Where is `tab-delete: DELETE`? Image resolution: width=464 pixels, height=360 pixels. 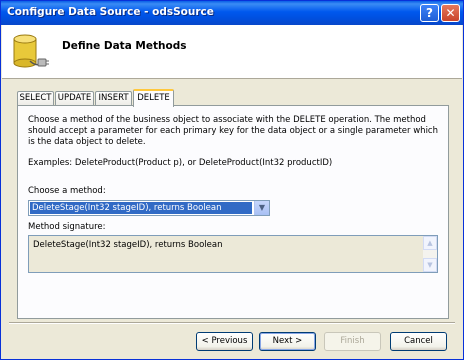
tab-delete: DELETE is located at coordinates (153, 98).